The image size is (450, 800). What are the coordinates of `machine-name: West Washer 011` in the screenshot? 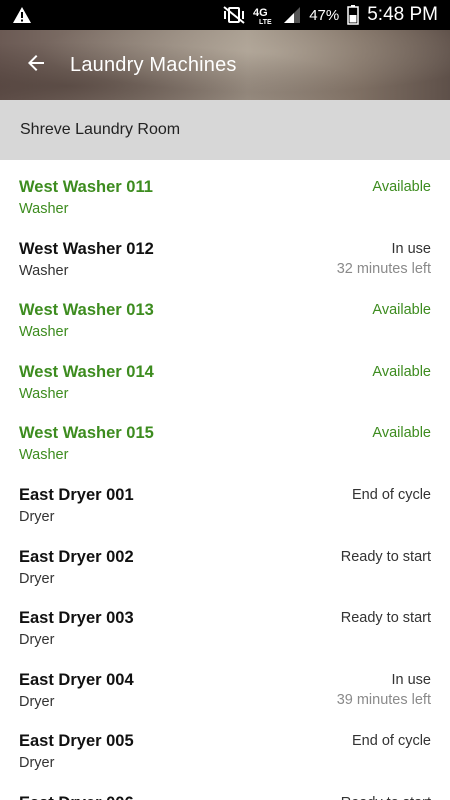 It's located at (86, 187).